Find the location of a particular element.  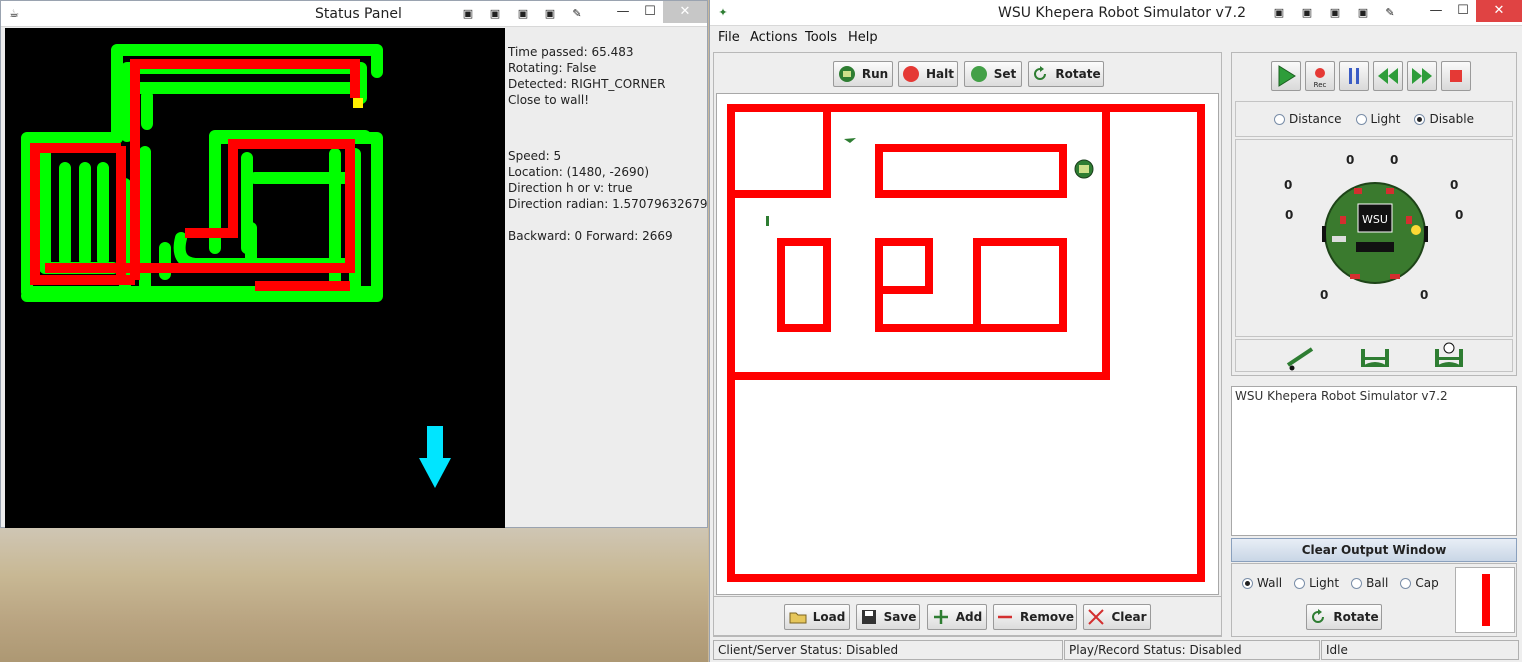

menu-file: File is located at coordinates (729, 37).